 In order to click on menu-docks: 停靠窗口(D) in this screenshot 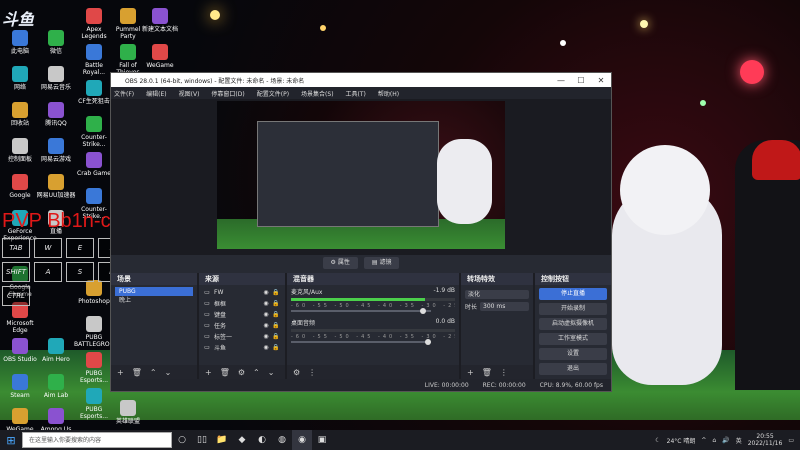, I will do `click(227, 93)`.